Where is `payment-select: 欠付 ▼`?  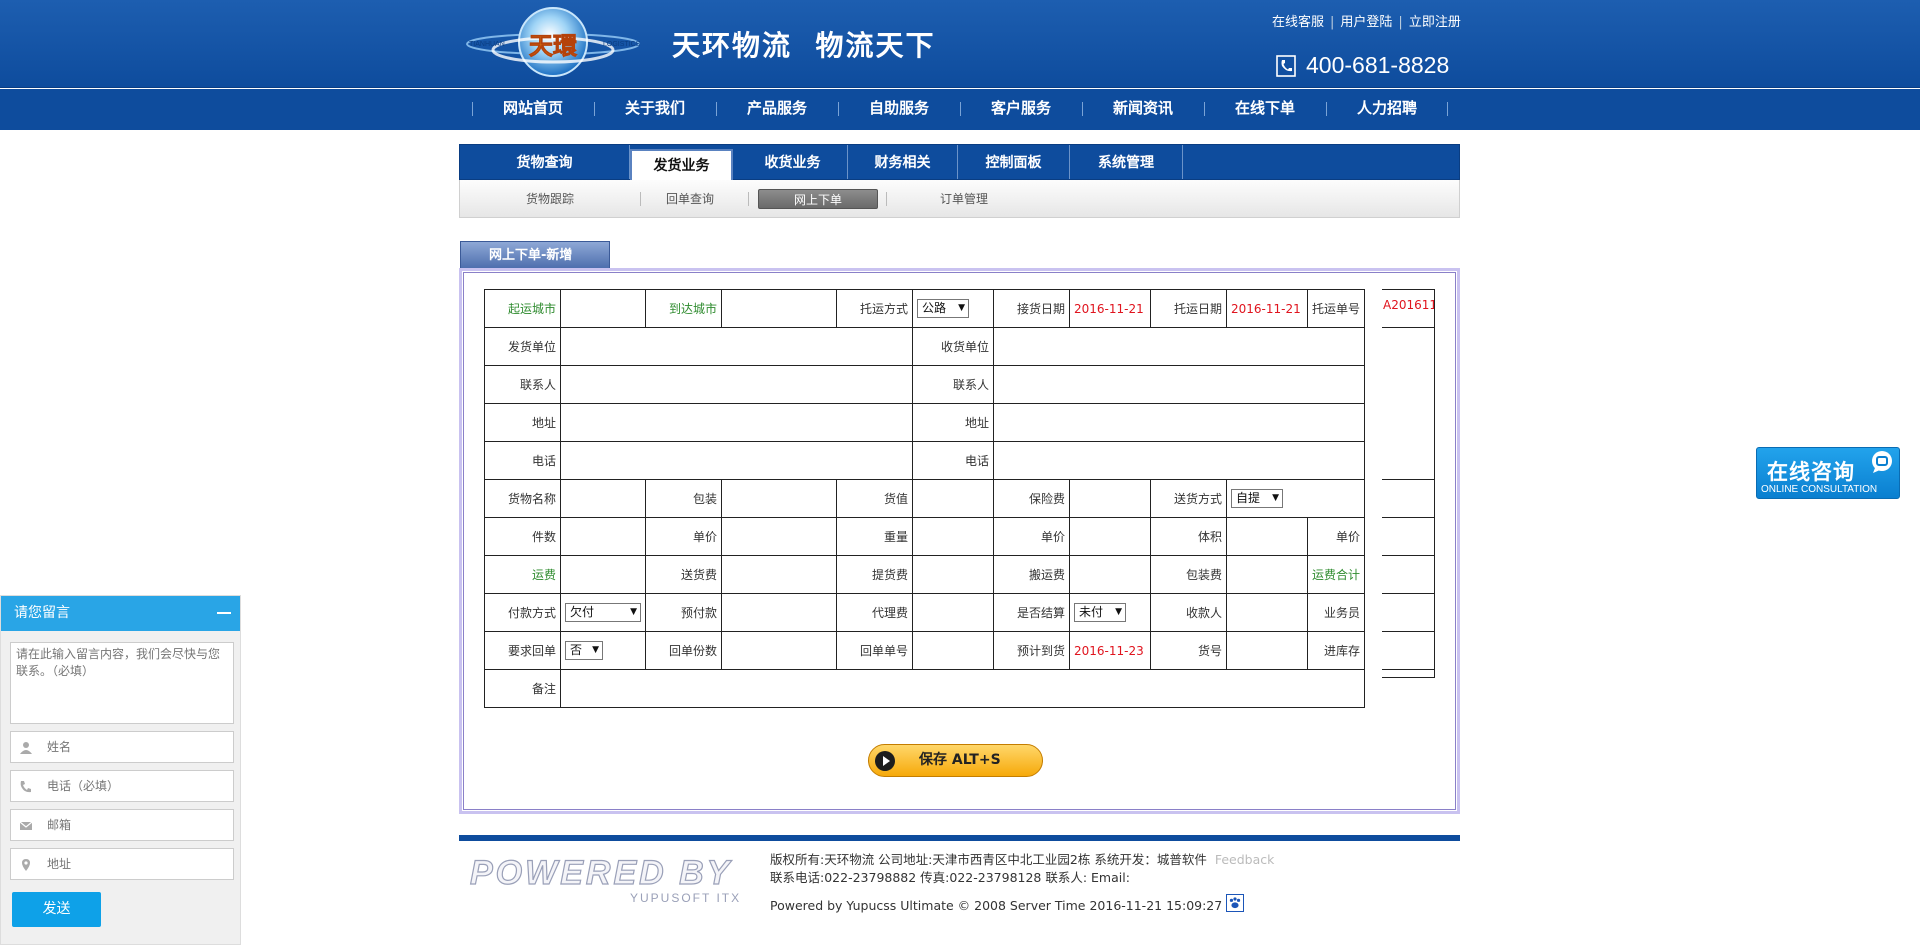 payment-select: 欠付 ▼ is located at coordinates (603, 612).